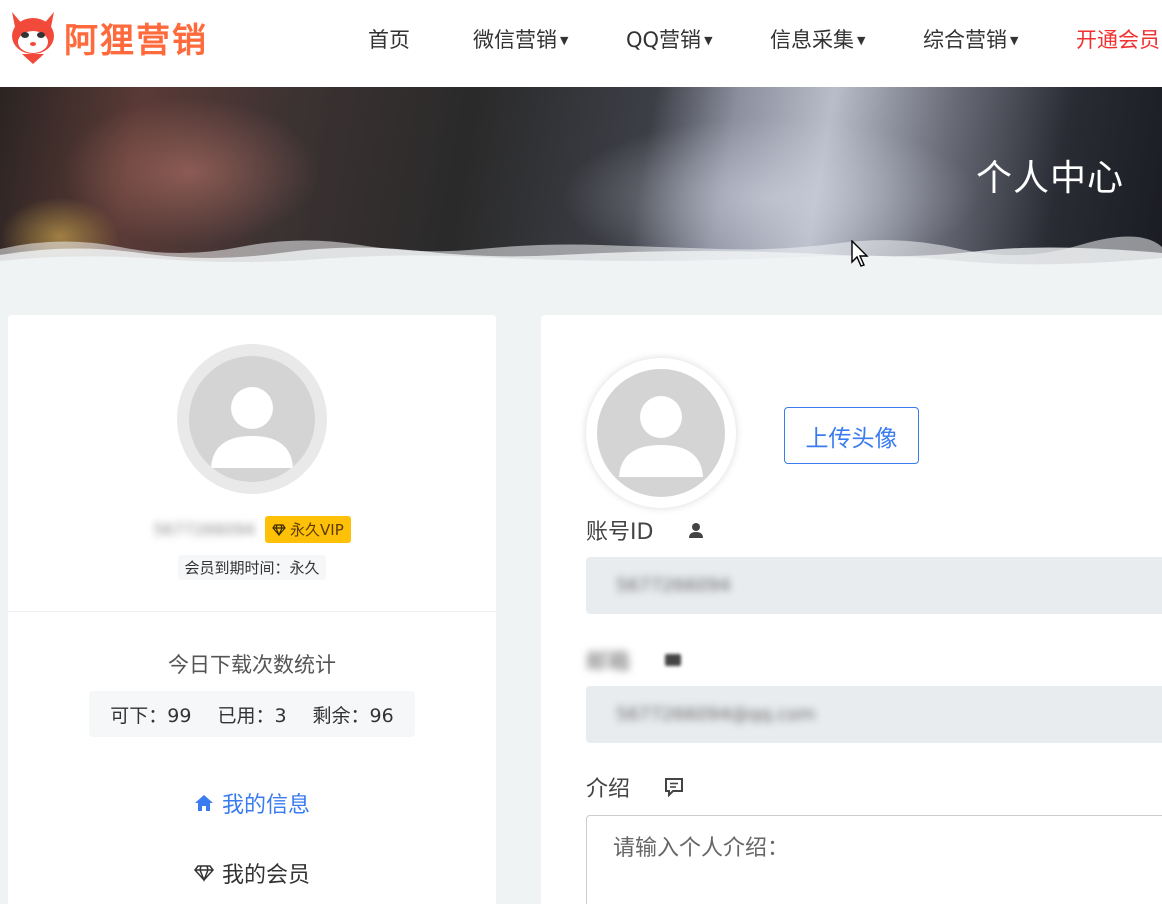 The image size is (1162, 904). Describe the element at coordinates (860, 253) in the screenshot. I see `mouse-cursor-icon` at that location.